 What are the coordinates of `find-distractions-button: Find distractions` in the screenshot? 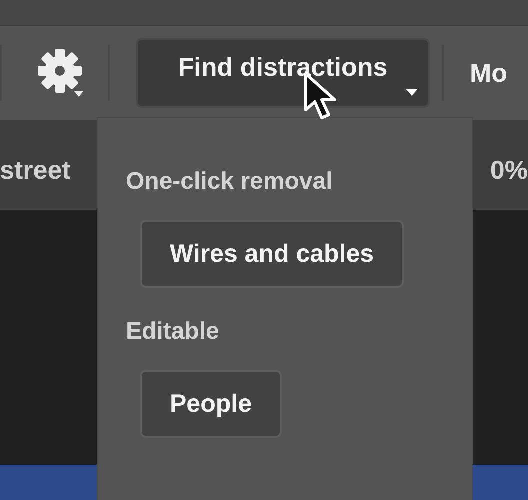 It's located at (283, 73).